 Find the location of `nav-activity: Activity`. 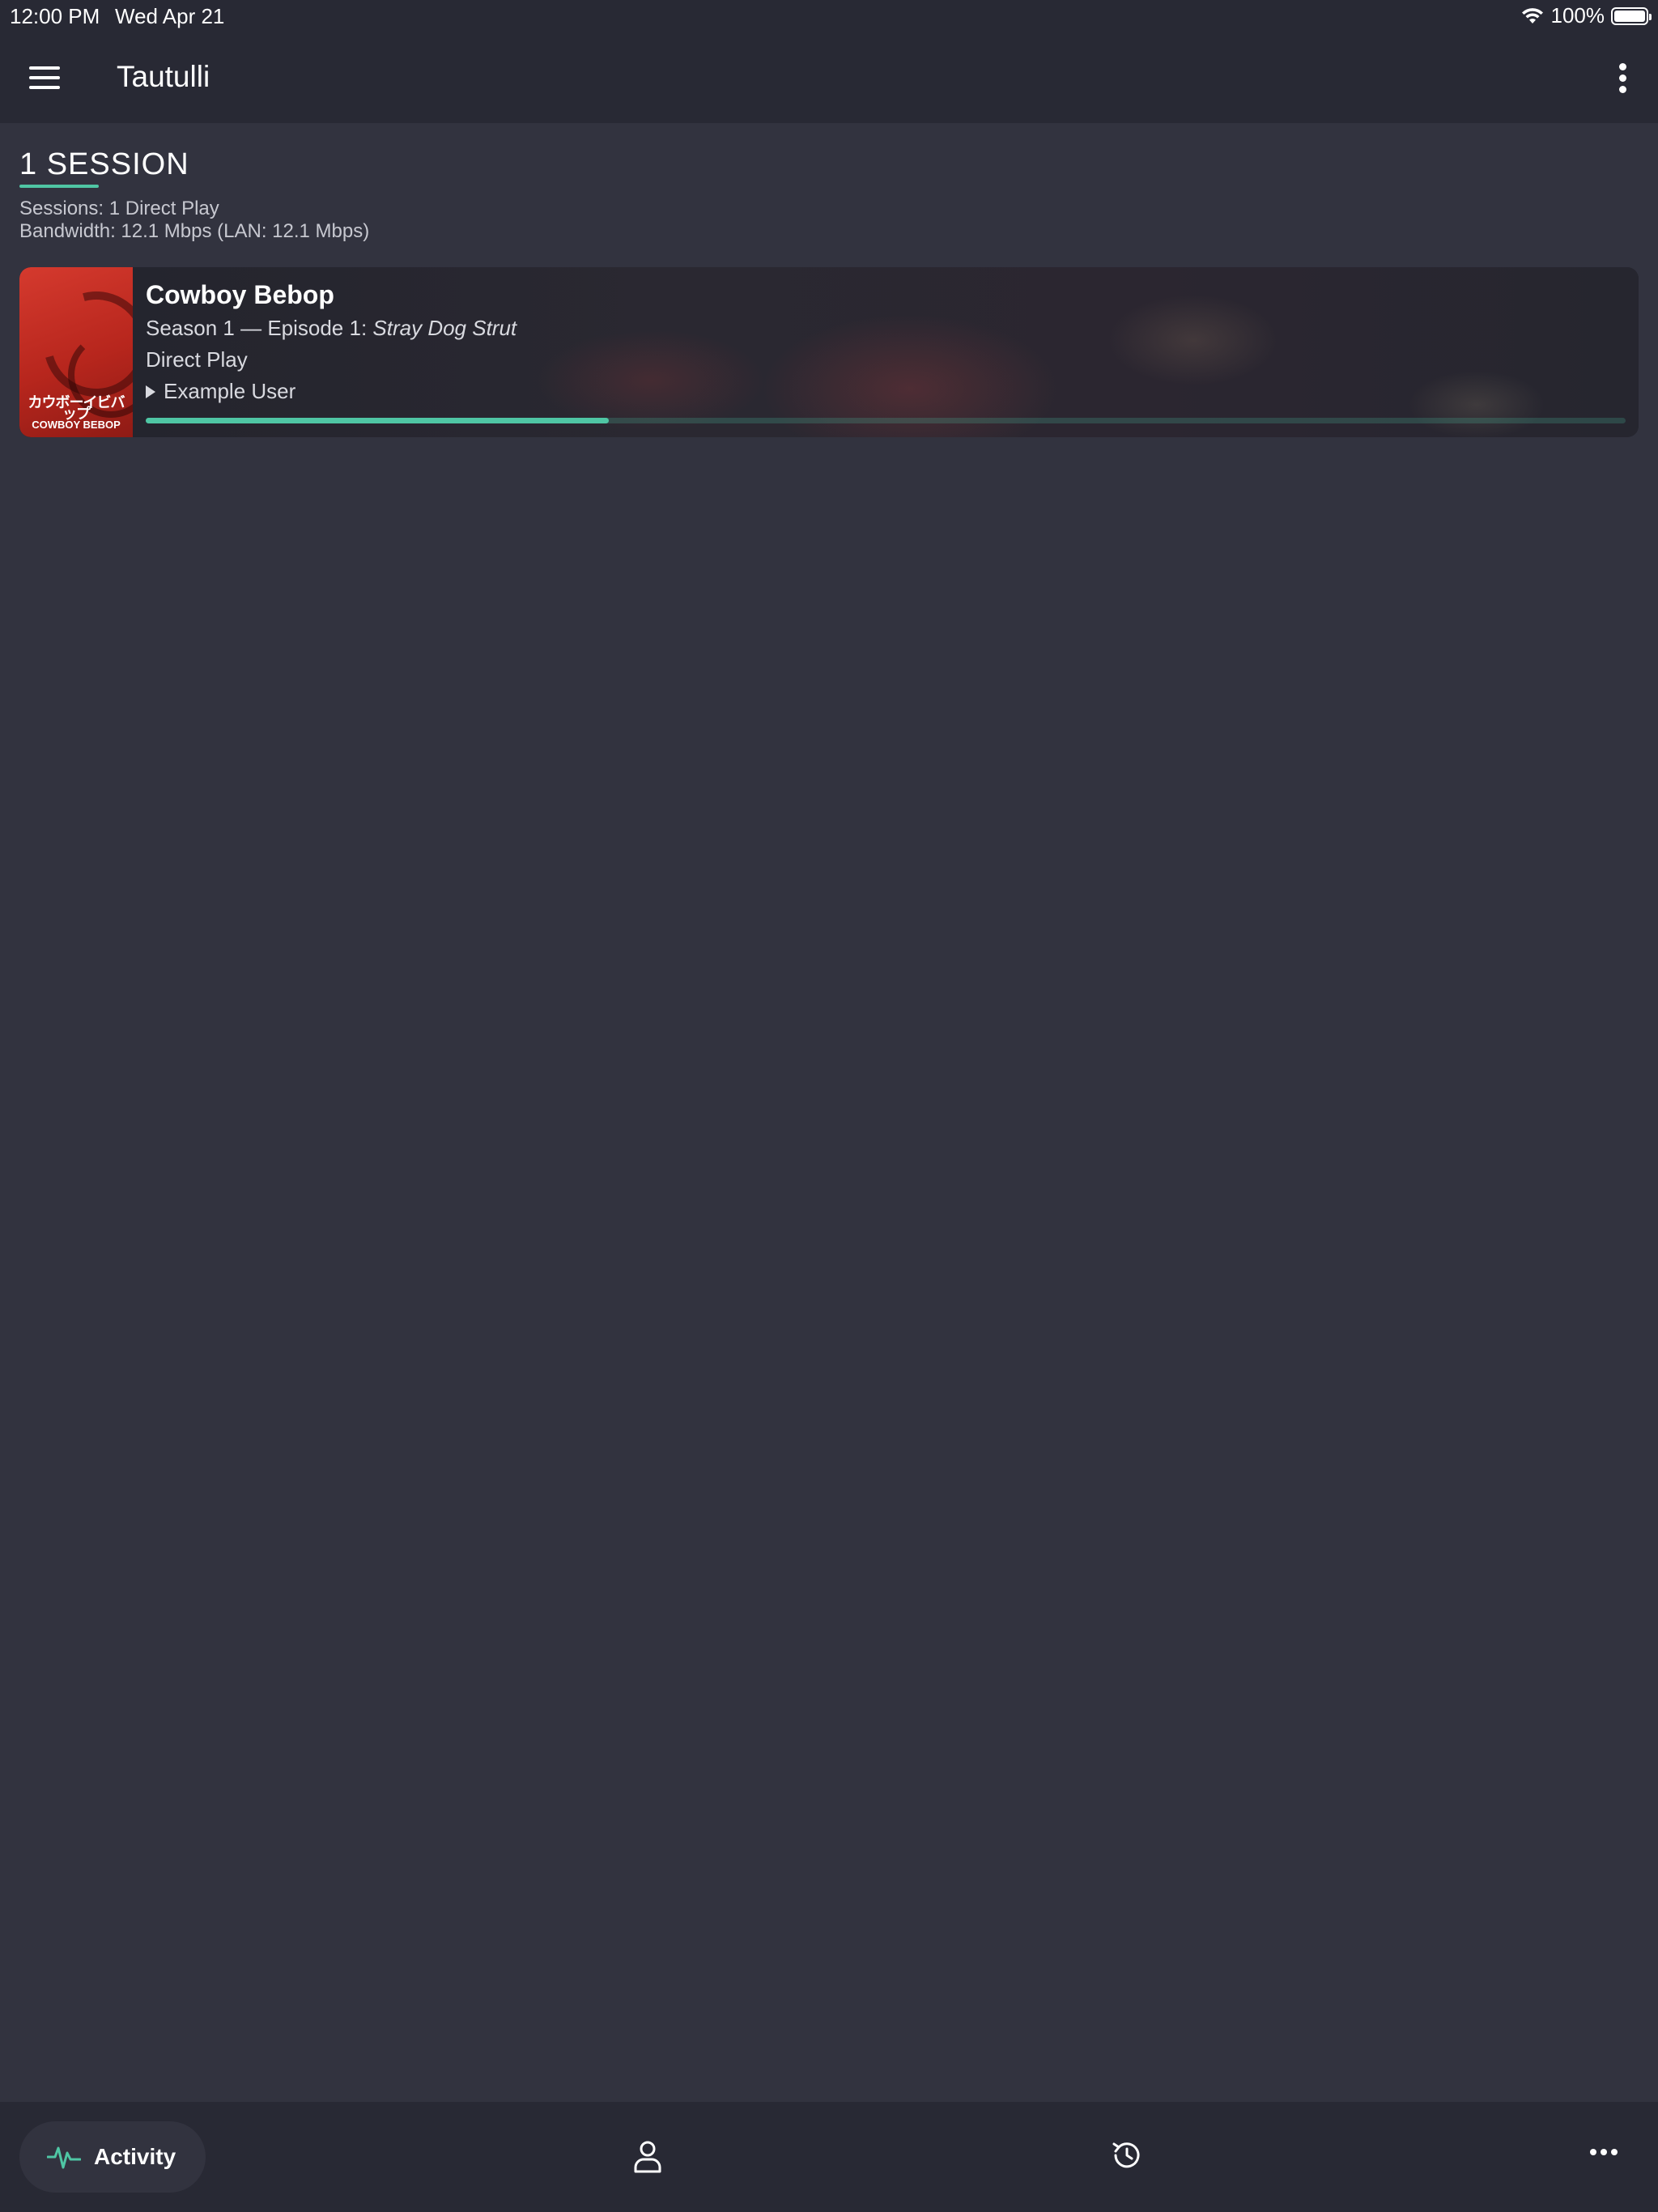

nav-activity: Activity is located at coordinates (112, 2157).